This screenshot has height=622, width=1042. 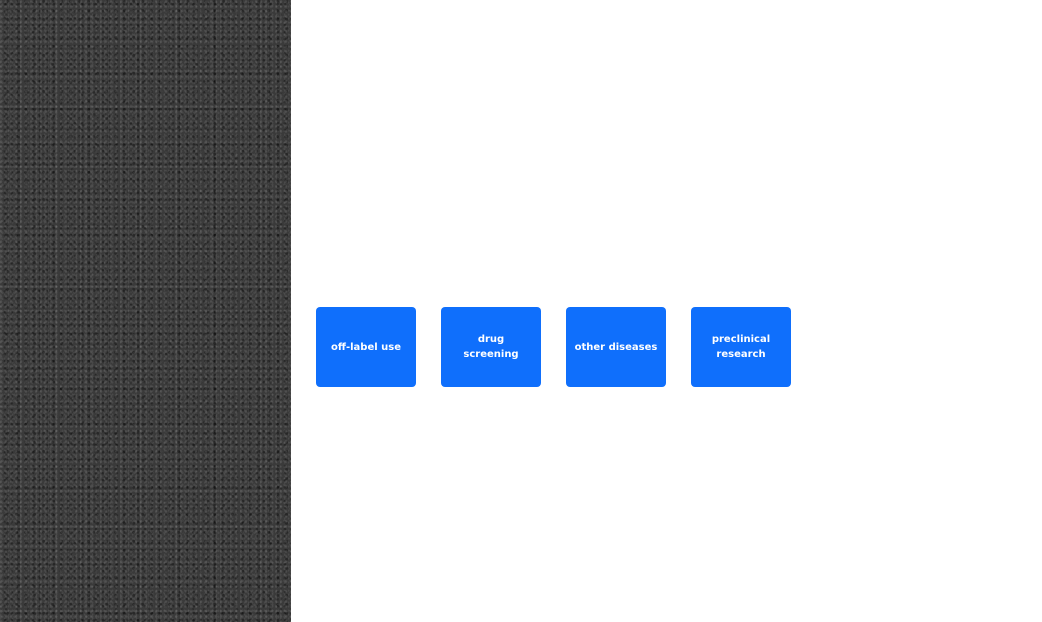 What do you see at coordinates (366, 347) in the screenshot?
I see `off-label-use-button: off-label use` at bounding box center [366, 347].